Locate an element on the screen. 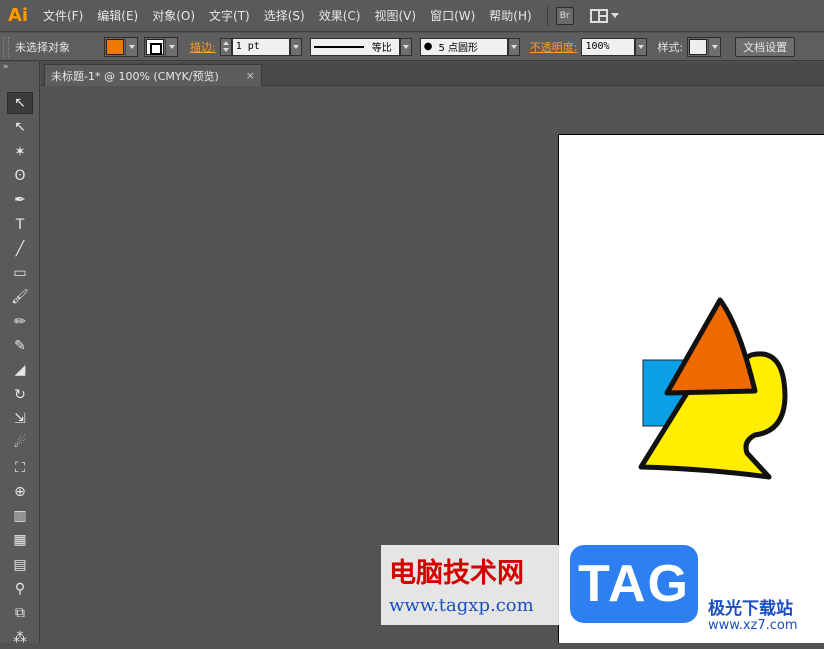 The height and width of the screenshot is (649, 824). expand-panel-icon: » is located at coordinates (19, 69).